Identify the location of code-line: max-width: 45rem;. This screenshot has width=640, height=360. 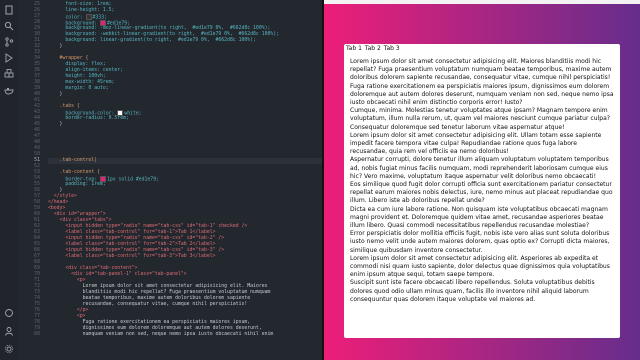
(81, 83).